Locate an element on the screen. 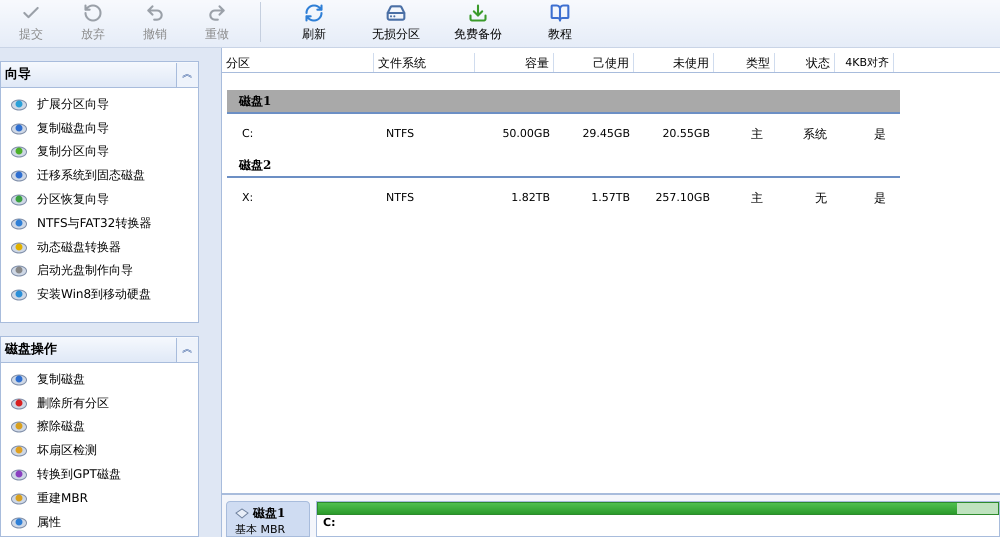  column-header: 类型 is located at coordinates (744, 62).